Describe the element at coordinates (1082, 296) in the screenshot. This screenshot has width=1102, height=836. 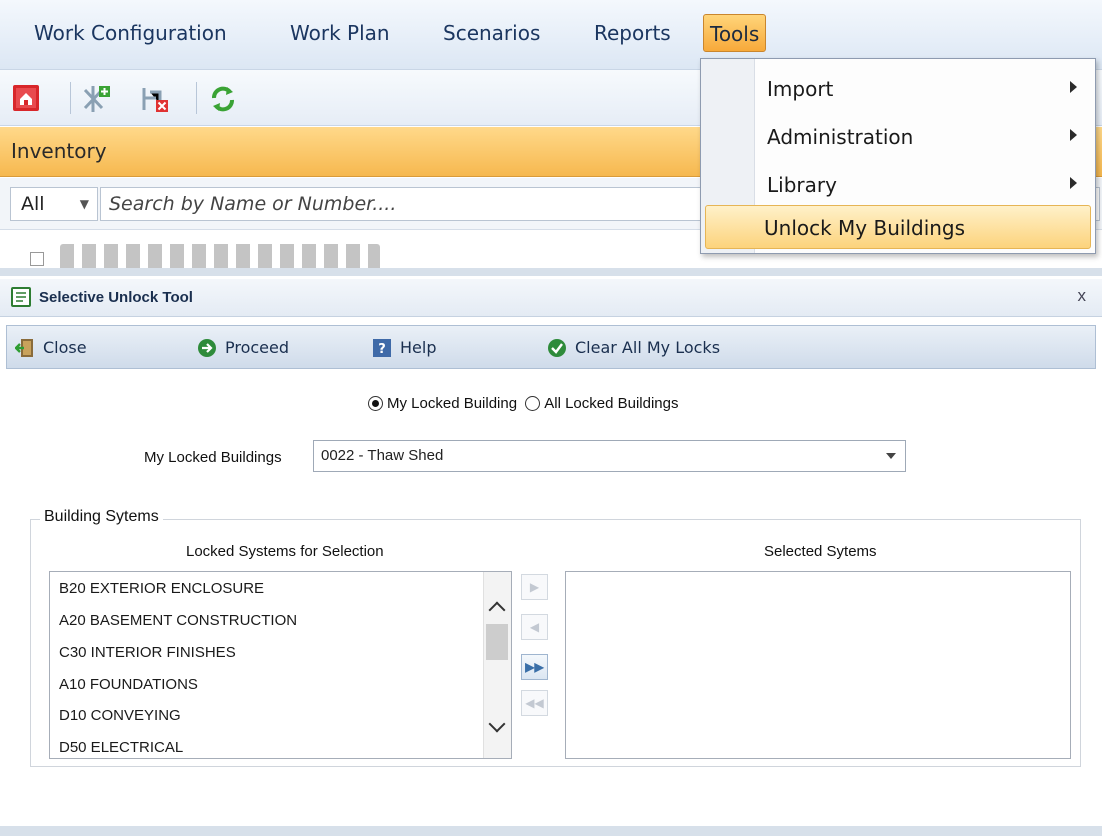
I see `close-icon: x` at that location.